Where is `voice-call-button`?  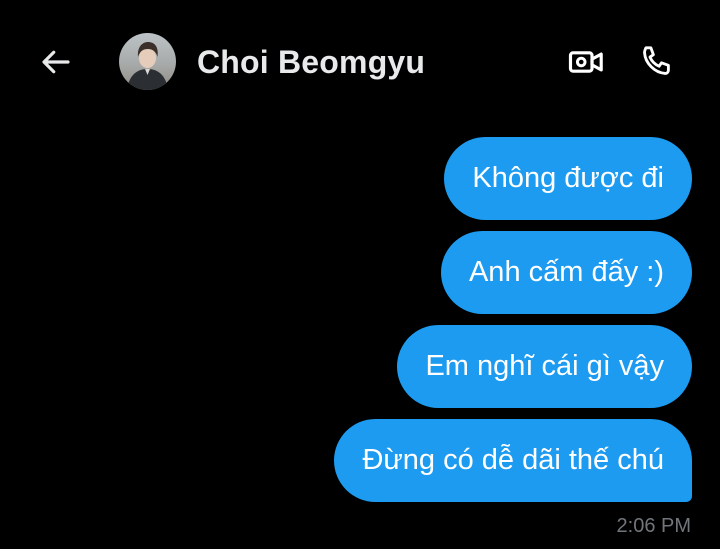 voice-call-button is located at coordinates (657, 61).